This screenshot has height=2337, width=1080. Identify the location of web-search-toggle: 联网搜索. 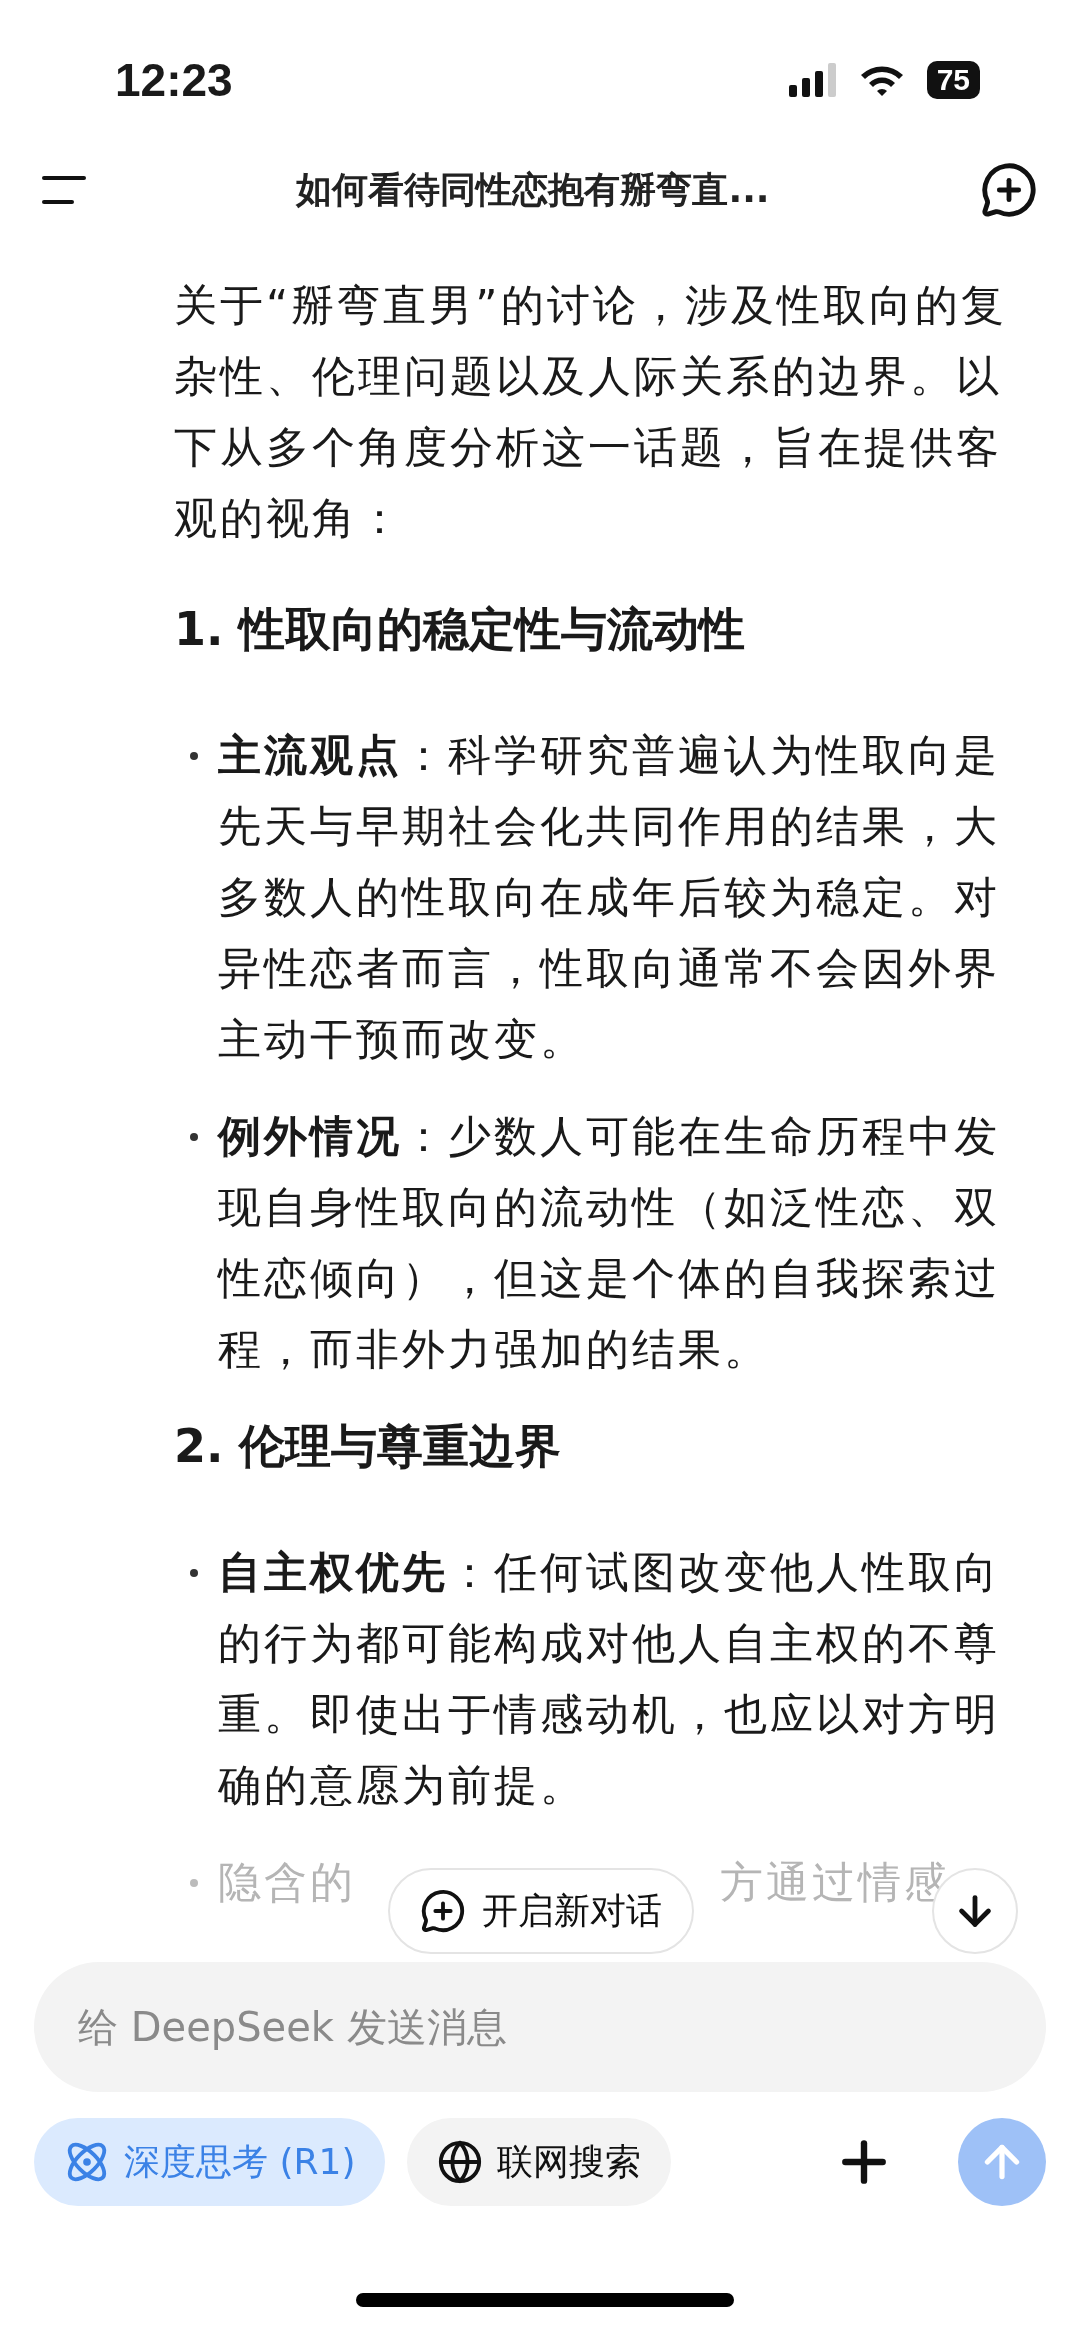
(539, 2162).